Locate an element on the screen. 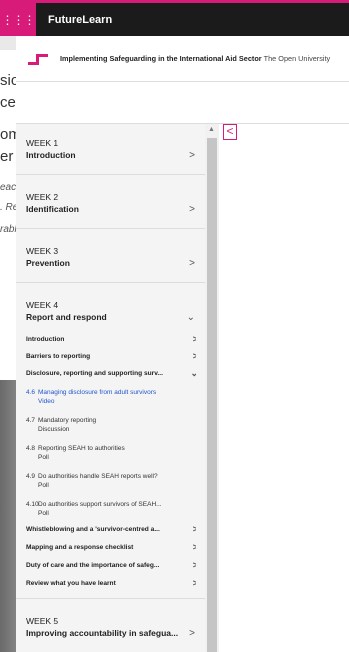 The image size is (349, 652). collapse-panel-button: < is located at coordinates (230, 132).